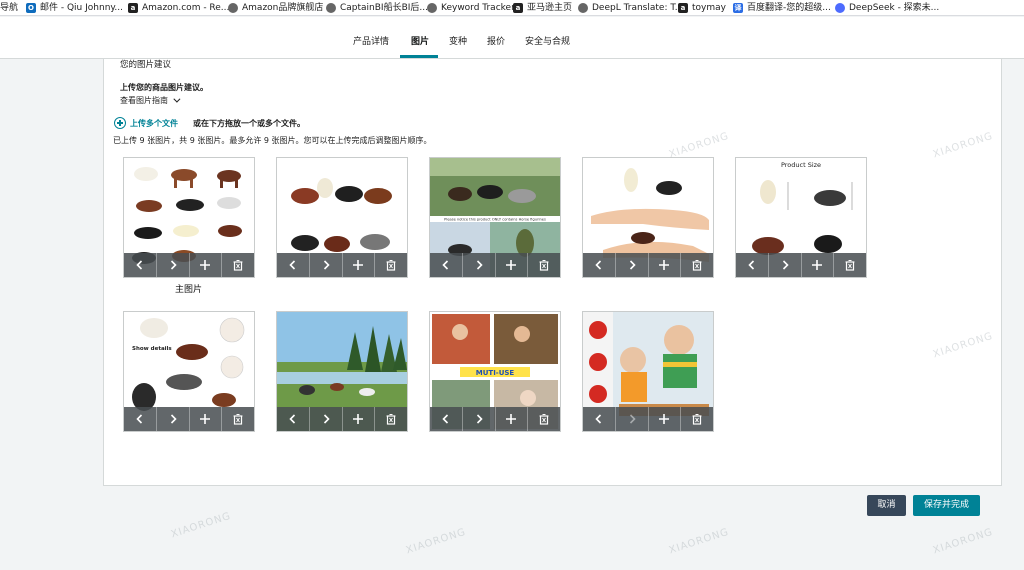 This screenshot has width=1024, height=570. I want to click on image-thumbnail-6: Show details, so click(189, 371).